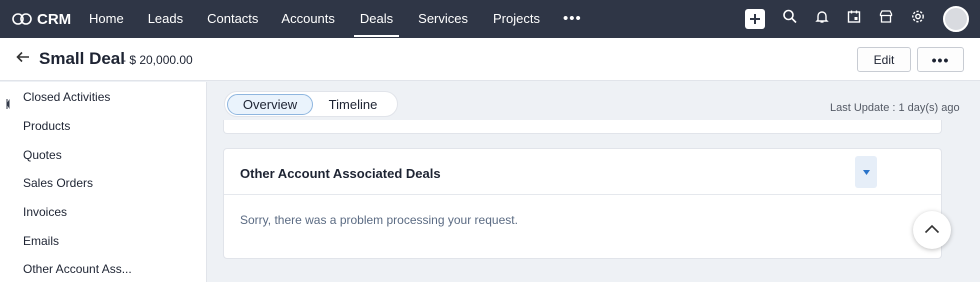 This screenshot has width=980, height=282. What do you see at coordinates (58, 183) in the screenshot?
I see `sidebar-item-sales-orders: Sales Orders` at bounding box center [58, 183].